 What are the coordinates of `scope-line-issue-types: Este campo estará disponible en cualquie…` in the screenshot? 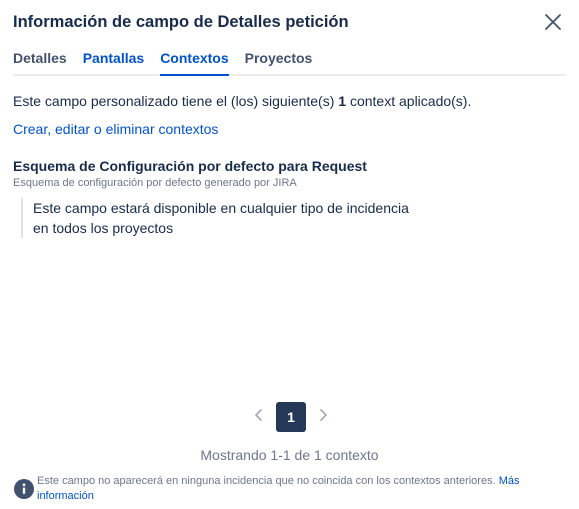 It's located at (221, 208).